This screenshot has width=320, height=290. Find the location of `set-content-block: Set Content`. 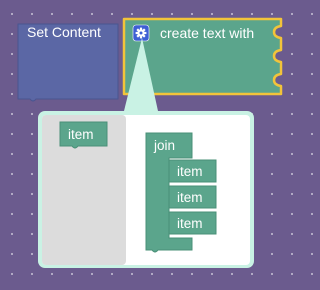

set-content-block: Set Content is located at coordinates (68, 62).